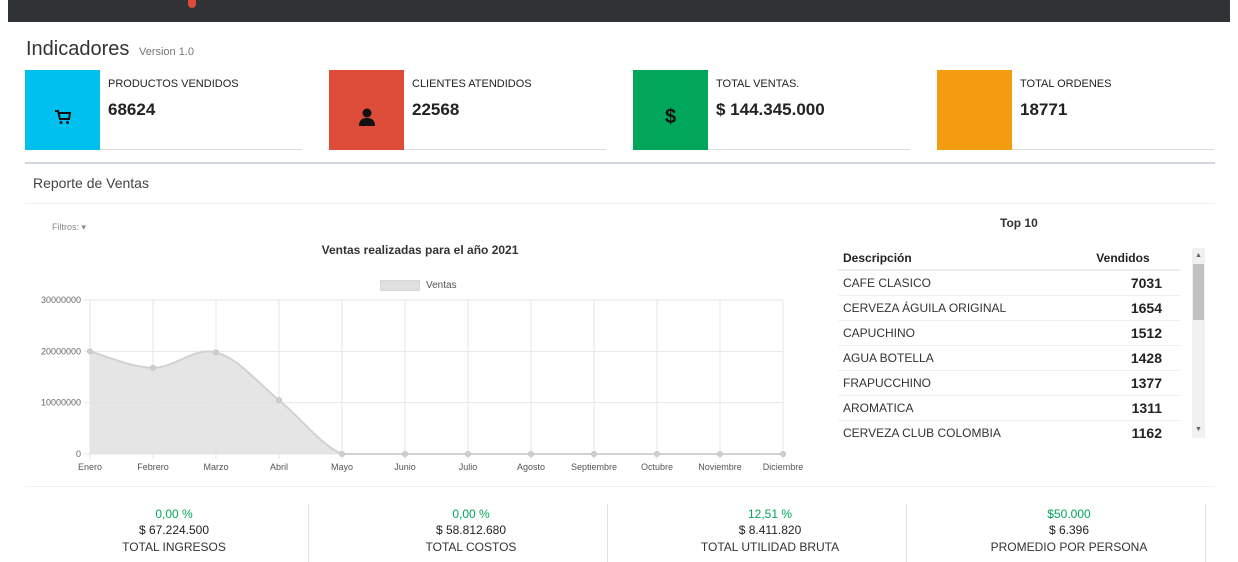  I want to click on scrollbar-thumb, so click(1198, 292).